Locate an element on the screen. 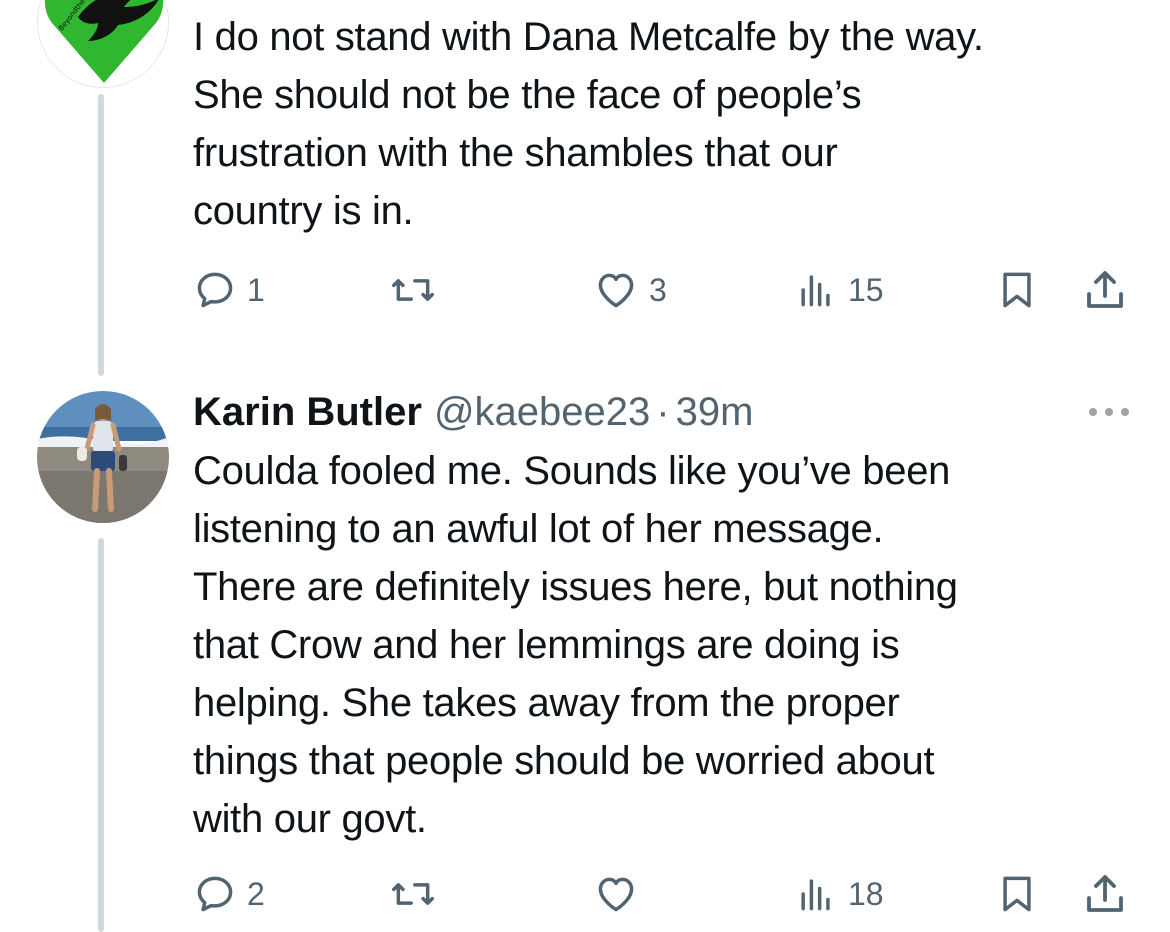 The height and width of the screenshot is (932, 1170). more-options-button is located at coordinates (1109, 412).